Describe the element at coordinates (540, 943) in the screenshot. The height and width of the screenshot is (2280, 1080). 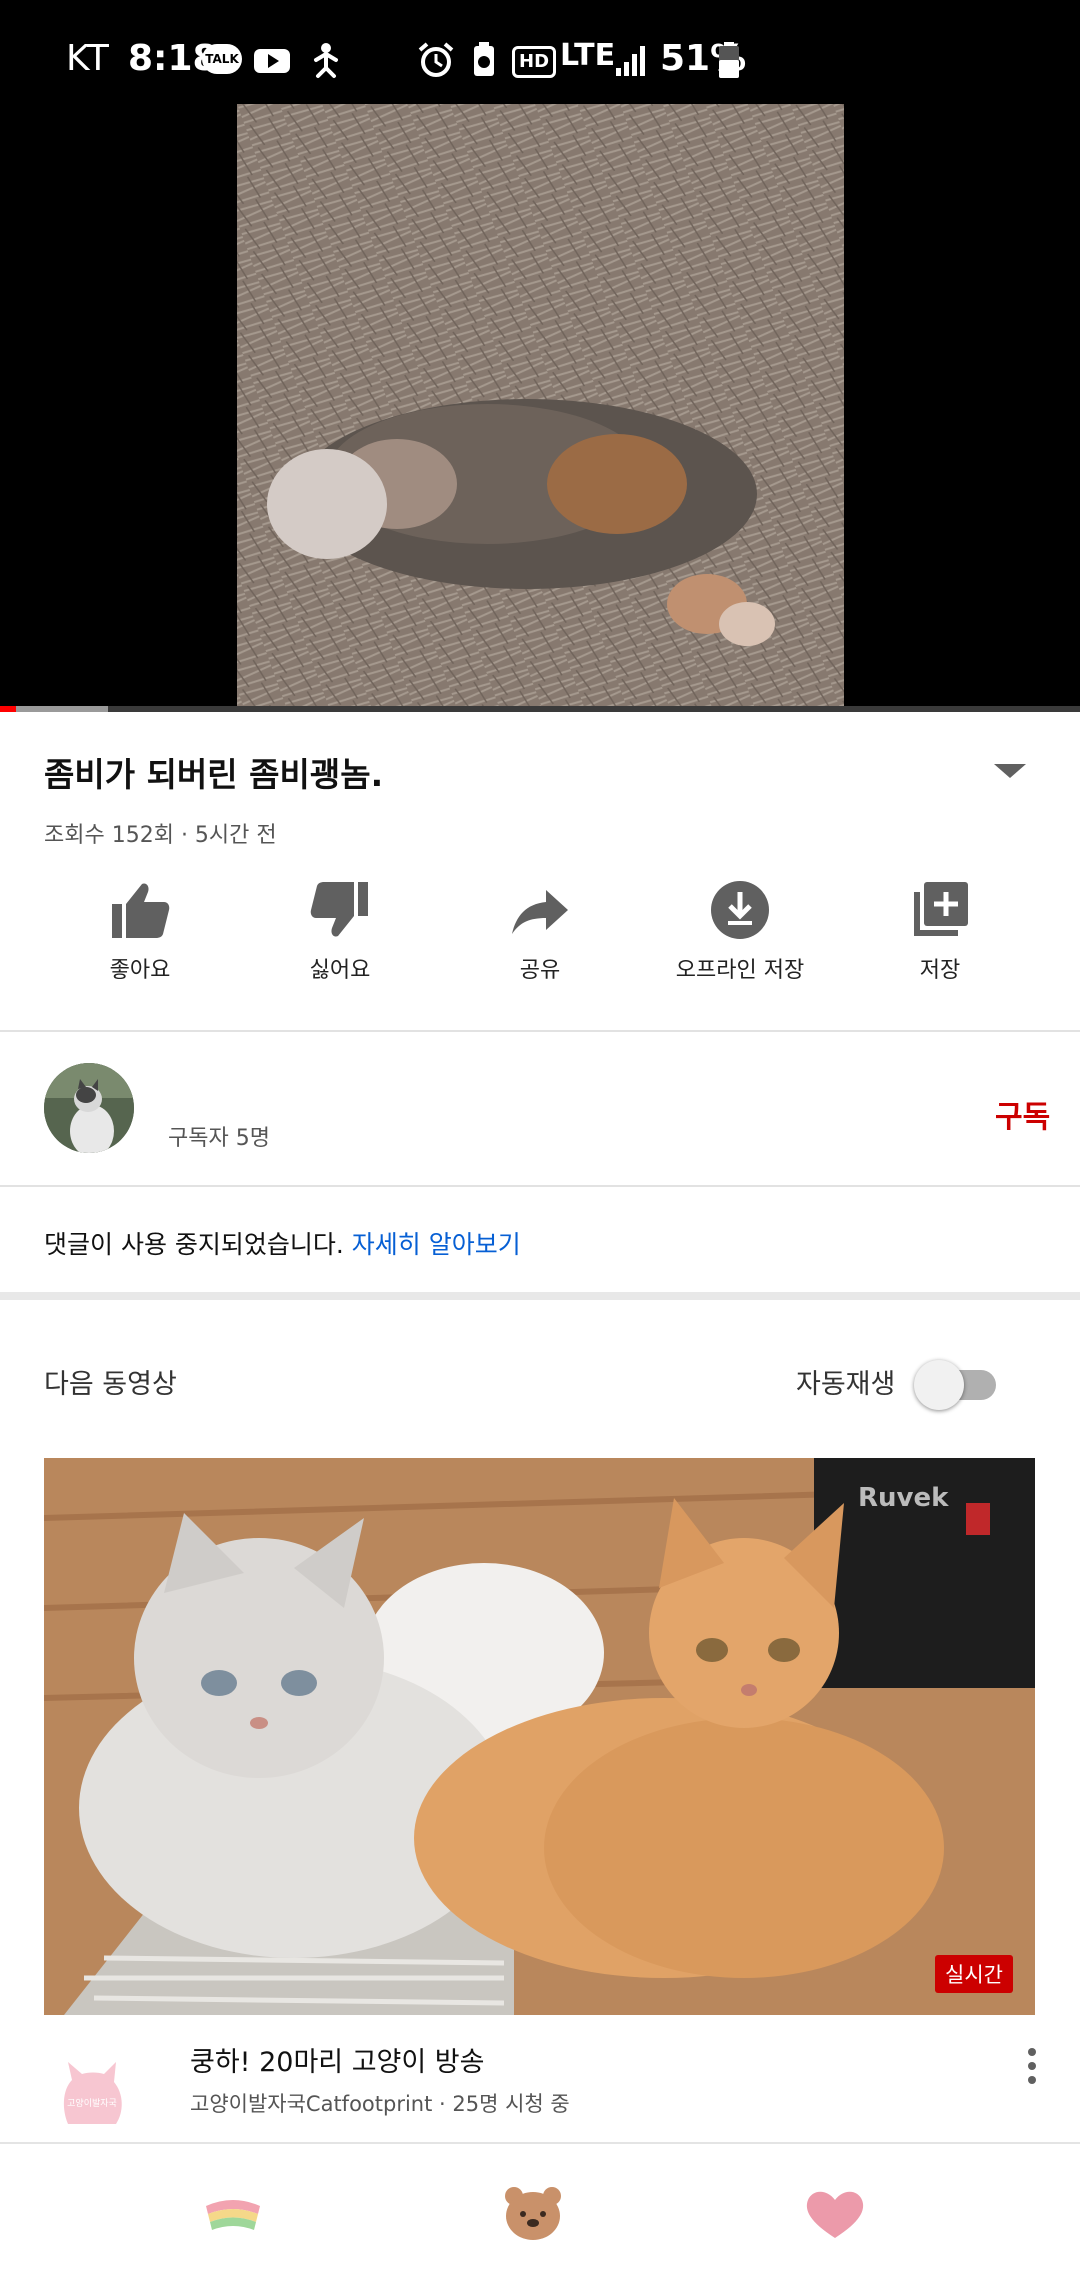
I see `share-button: 공유` at that location.